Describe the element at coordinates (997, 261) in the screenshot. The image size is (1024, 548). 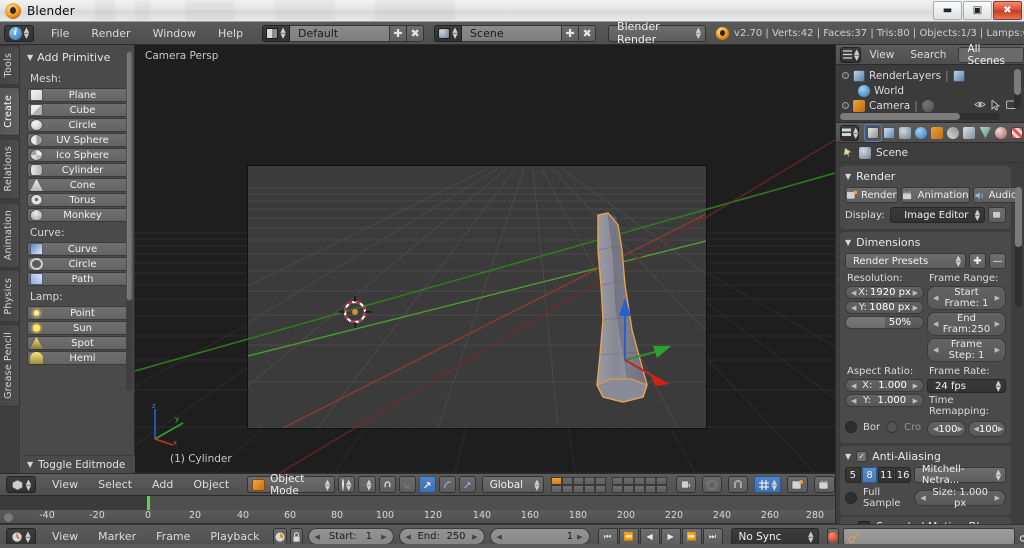
I see `remove-preset-button: —` at that location.